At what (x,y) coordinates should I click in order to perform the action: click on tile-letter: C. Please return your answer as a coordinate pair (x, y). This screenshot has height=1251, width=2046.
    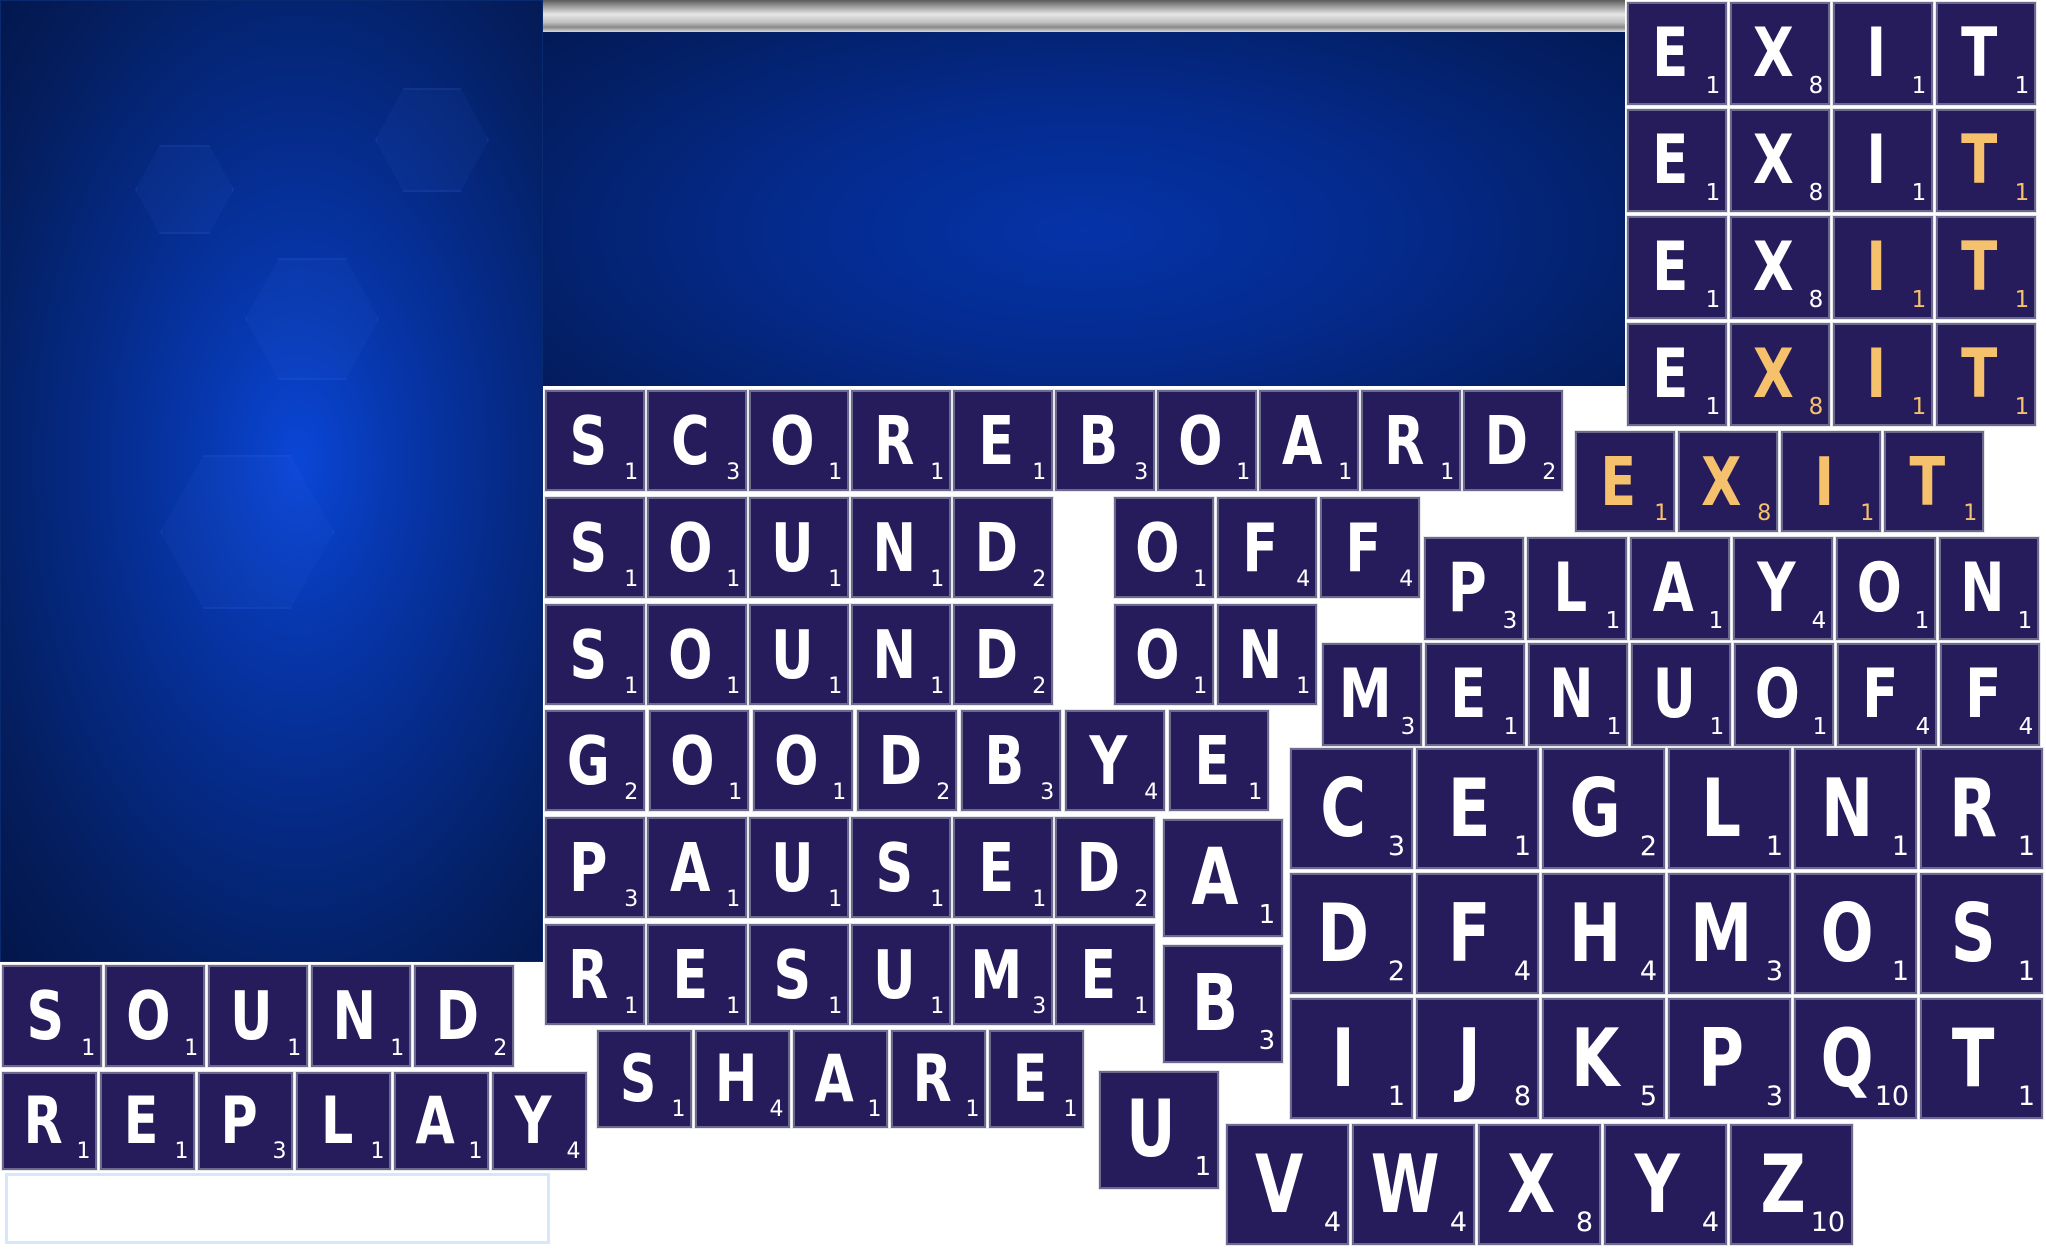
    Looking at the image, I should click on (690, 440).